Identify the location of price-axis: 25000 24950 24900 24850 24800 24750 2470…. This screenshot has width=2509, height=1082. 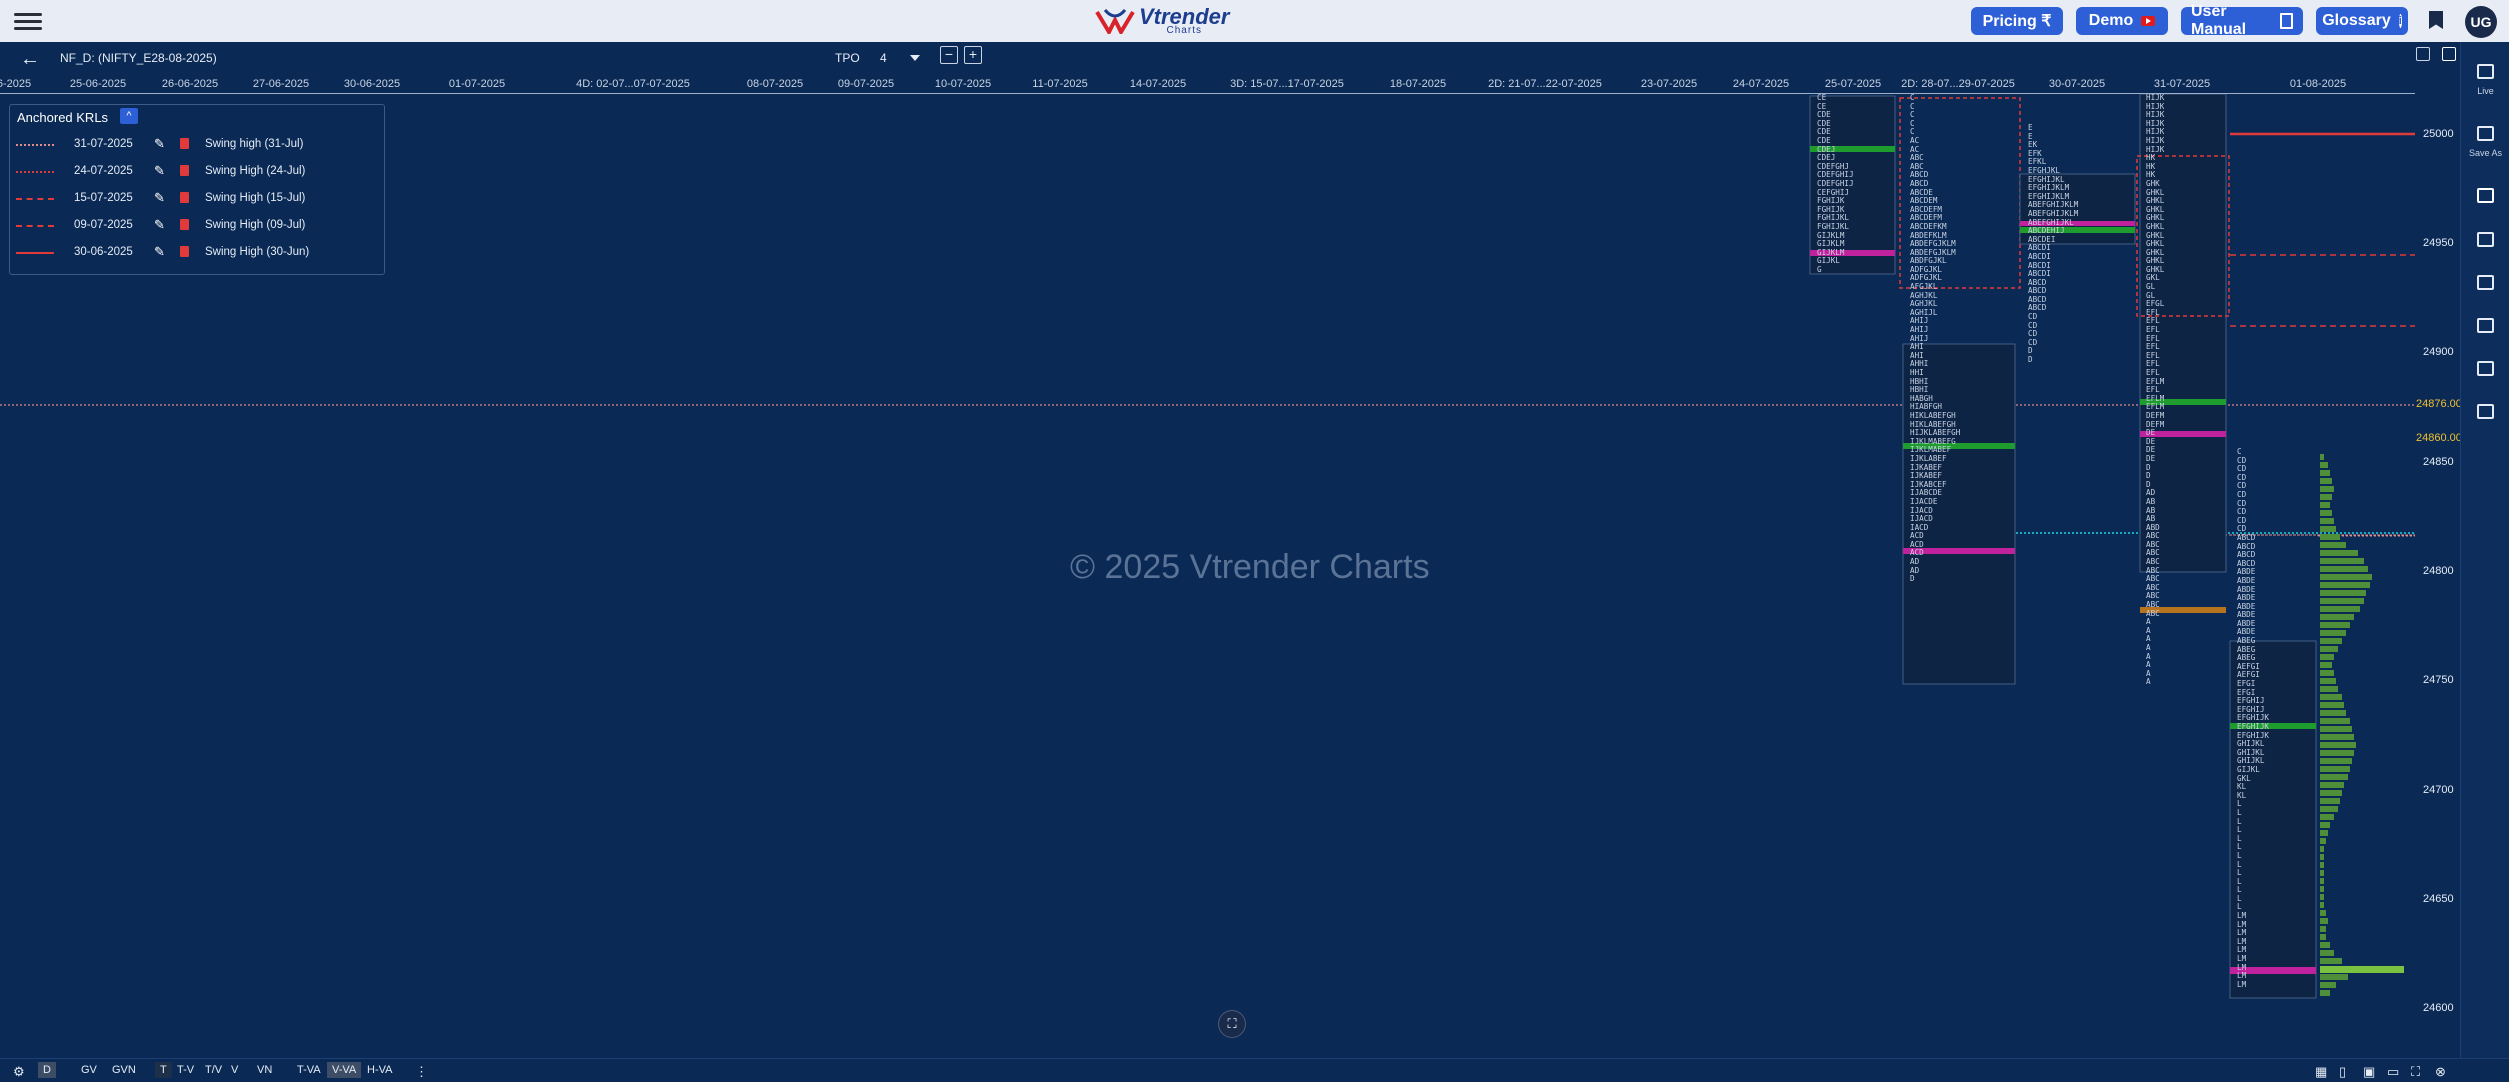
(2437, 577).